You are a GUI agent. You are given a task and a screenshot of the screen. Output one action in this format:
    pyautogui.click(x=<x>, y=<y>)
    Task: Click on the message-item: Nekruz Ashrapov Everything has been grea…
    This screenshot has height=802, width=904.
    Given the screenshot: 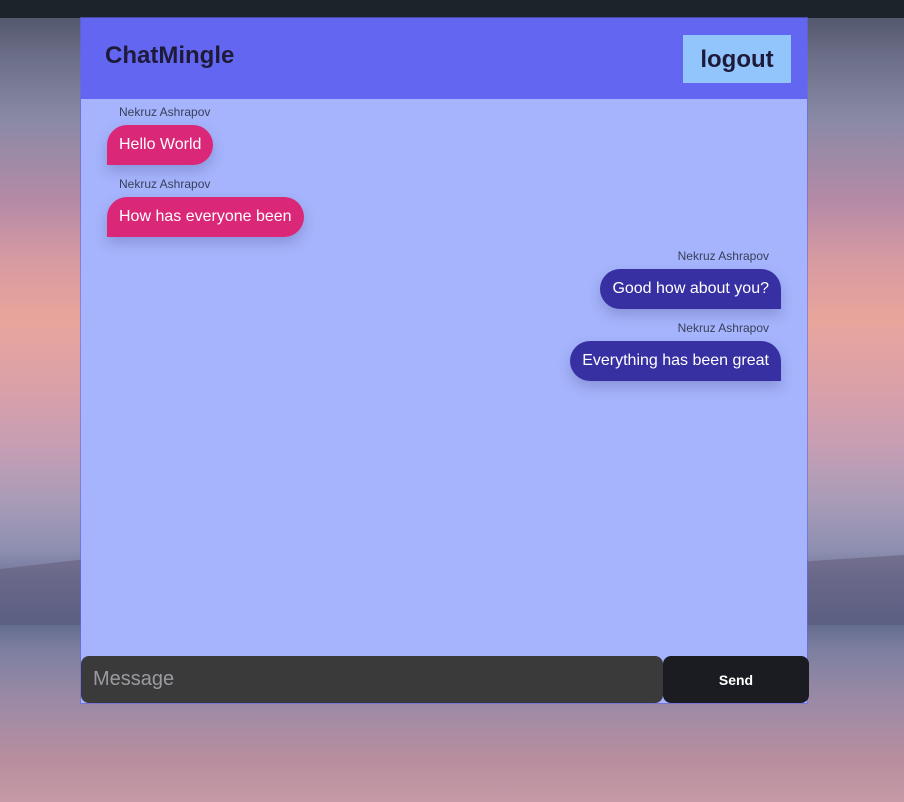 What is the action you would take?
    pyautogui.click(x=675, y=351)
    